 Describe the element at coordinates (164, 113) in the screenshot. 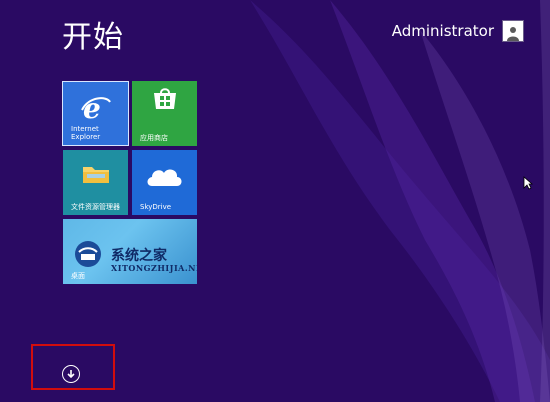

I see `tile-store: 应用商店` at that location.